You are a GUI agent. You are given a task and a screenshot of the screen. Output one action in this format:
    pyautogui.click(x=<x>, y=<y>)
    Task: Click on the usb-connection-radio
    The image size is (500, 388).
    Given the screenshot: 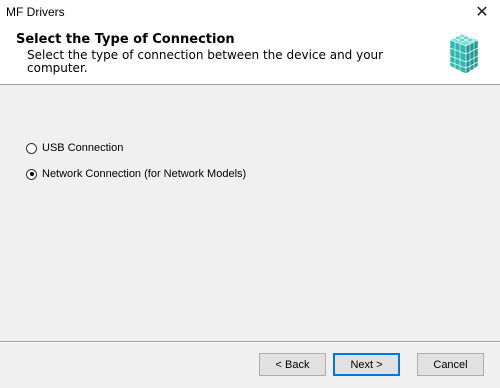 What is the action you would take?
    pyautogui.click(x=31, y=148)
    